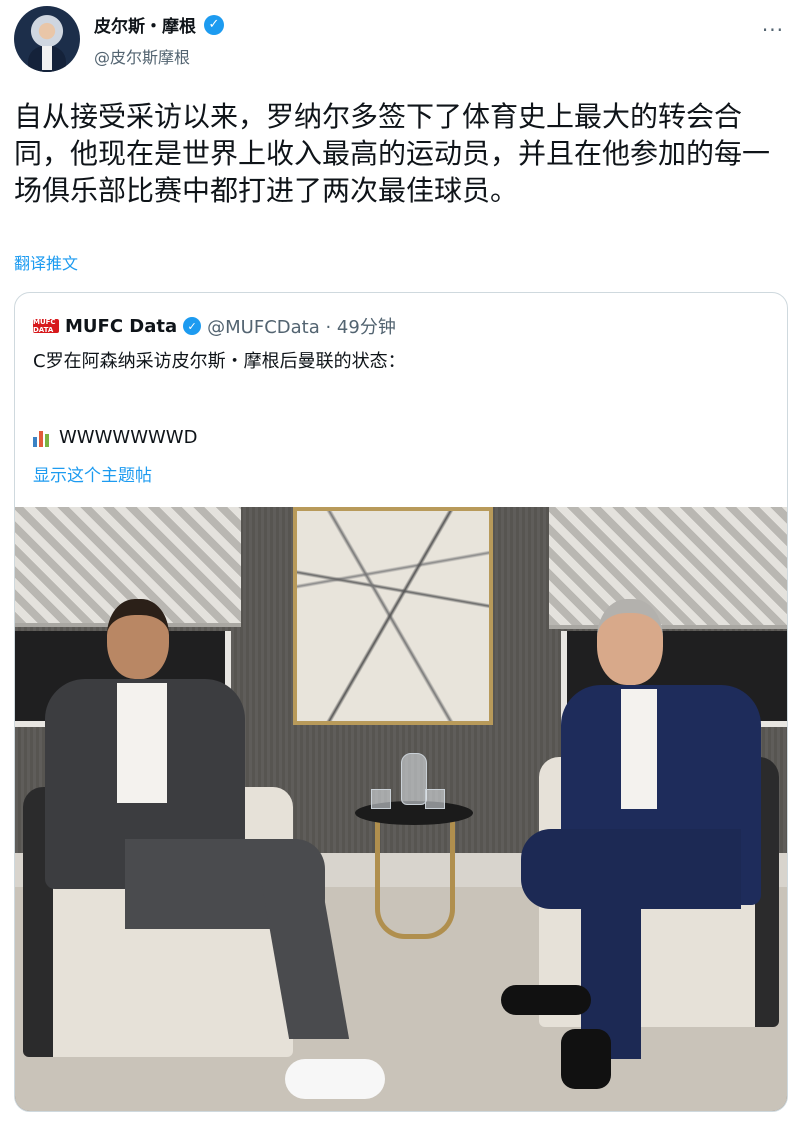  I want to click on person-right-head, so click(630, 642).